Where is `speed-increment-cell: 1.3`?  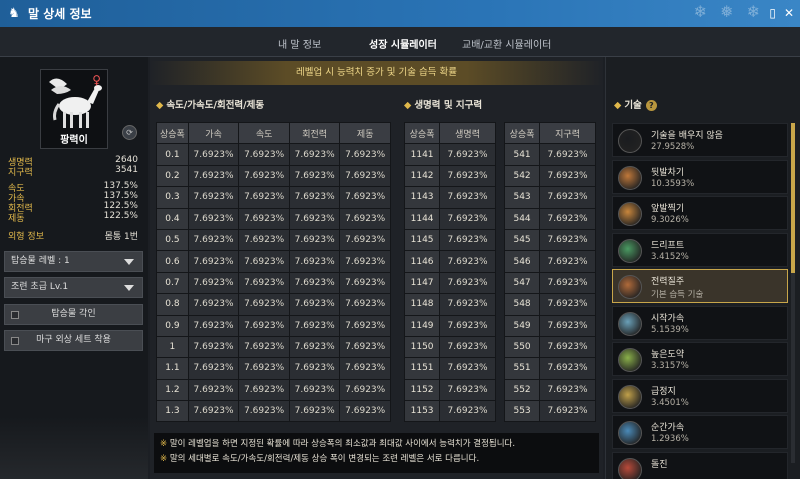 speed-increment-cell: 1.3 is located at coordinates (172, 411).